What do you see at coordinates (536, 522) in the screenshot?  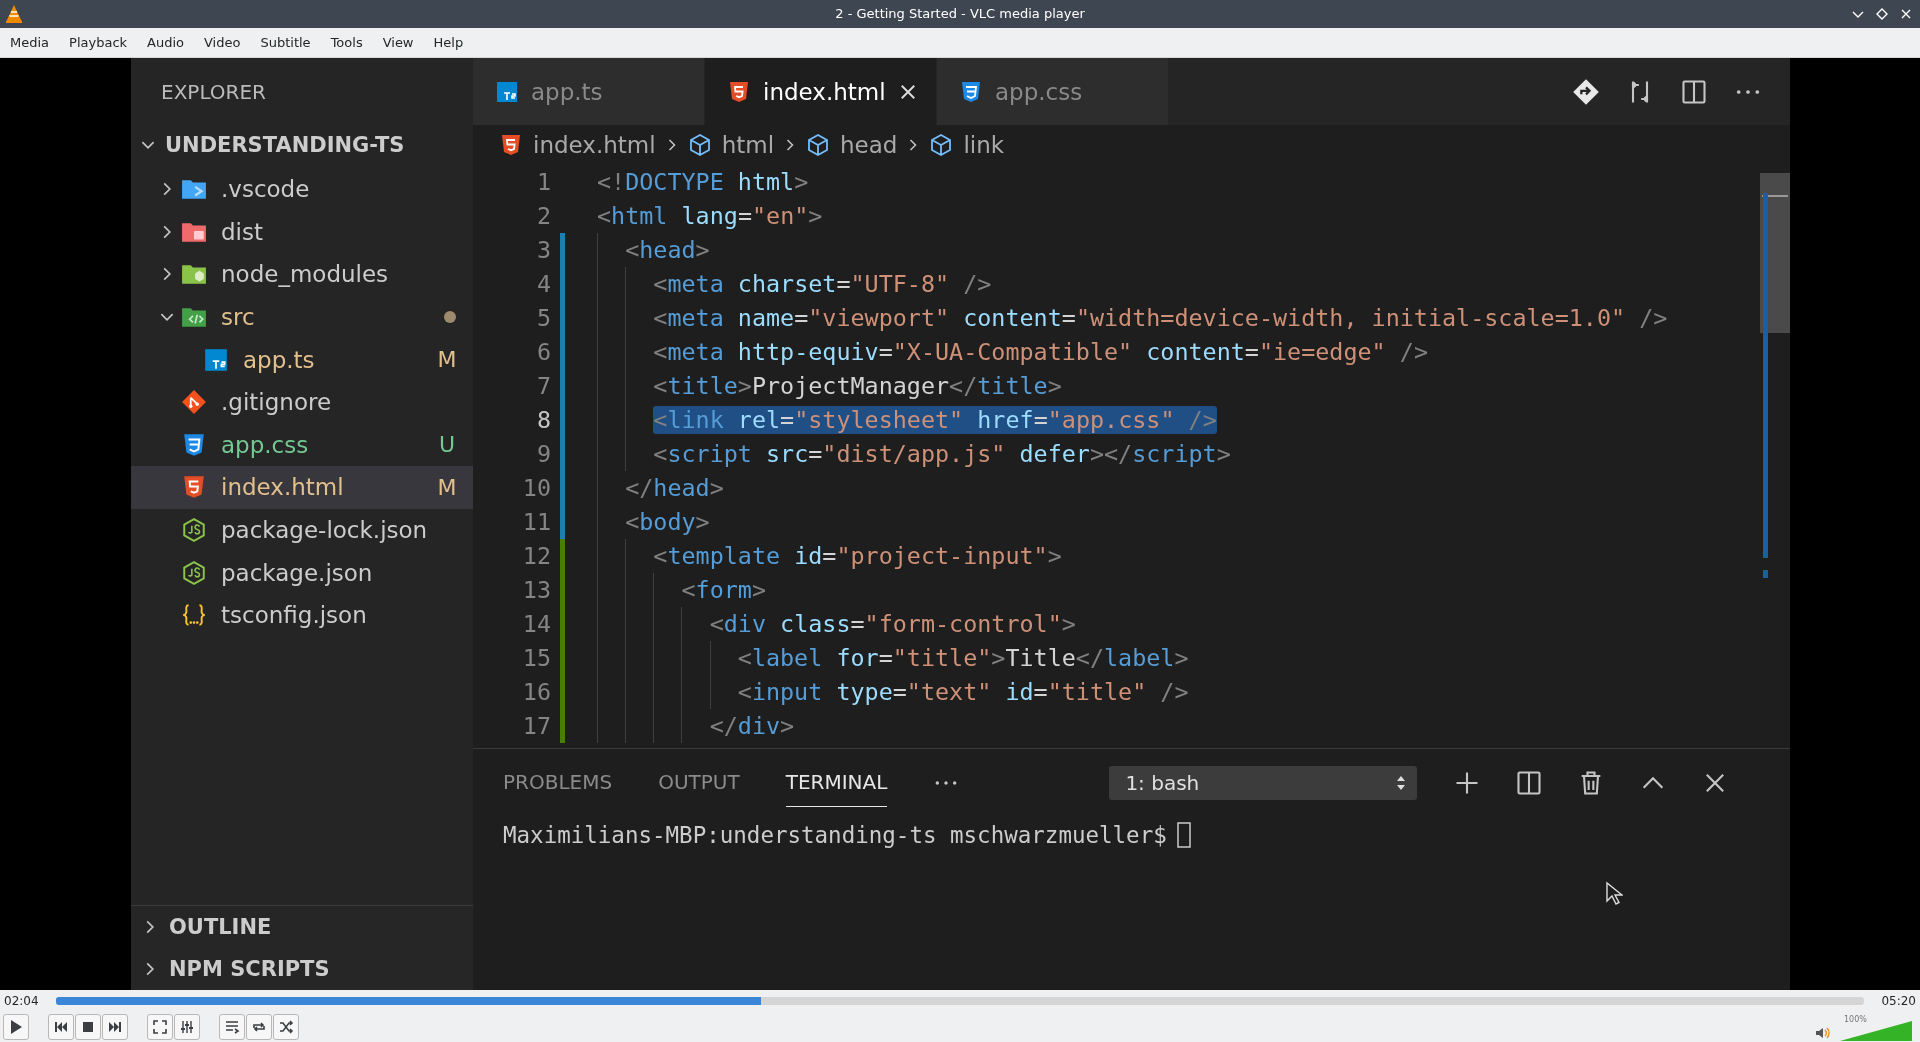 I see `line-number: 11` at bounding box center [536, 522].